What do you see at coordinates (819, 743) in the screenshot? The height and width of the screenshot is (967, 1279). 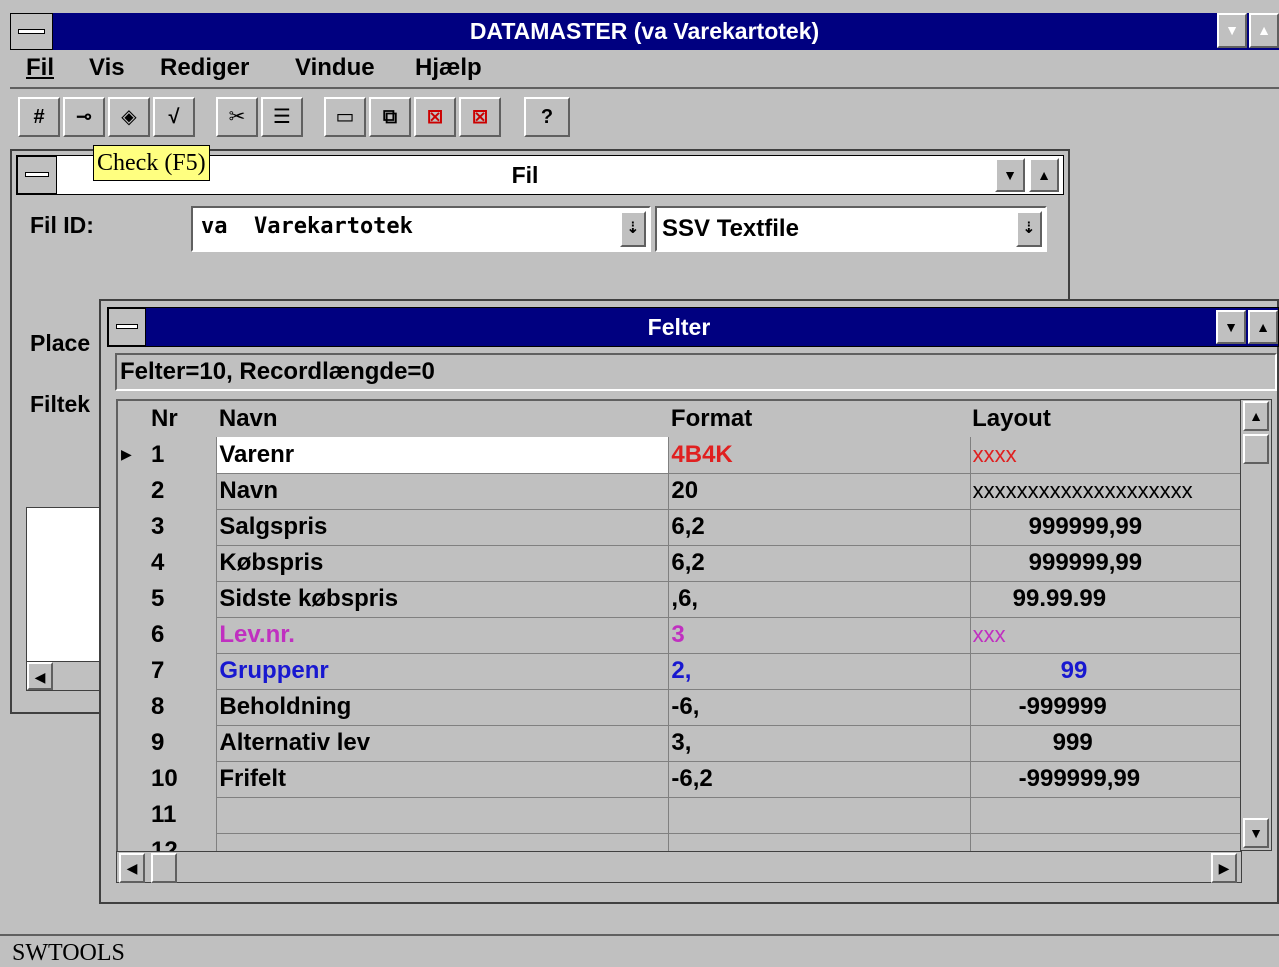 I see `format-cell: 3,` at bounding box center [819, 743].